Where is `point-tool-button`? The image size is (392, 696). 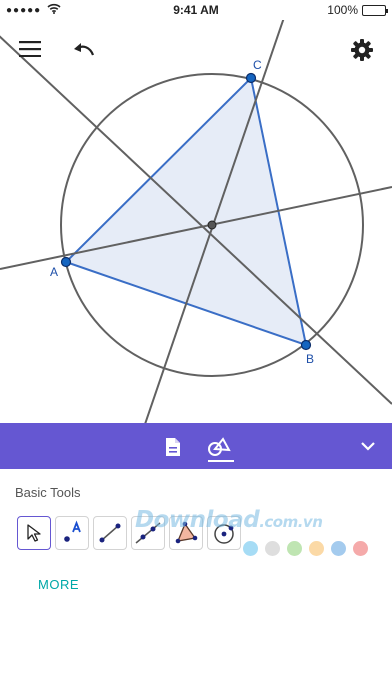
point-tool-button is located at coordinates (72, 533).